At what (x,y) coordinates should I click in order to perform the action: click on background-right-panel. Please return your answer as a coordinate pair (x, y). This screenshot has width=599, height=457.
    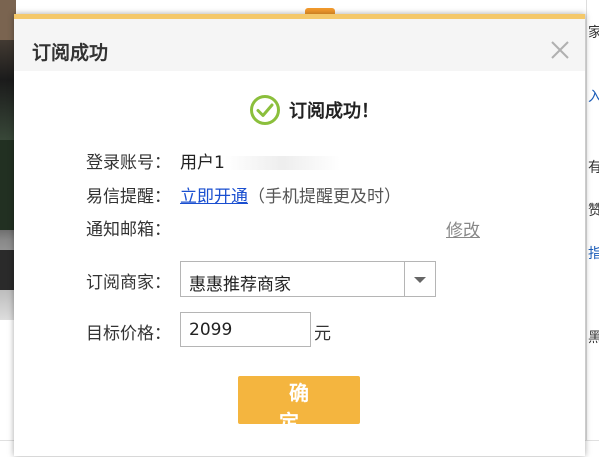
    Looking at the image, I should click on (592, 228).